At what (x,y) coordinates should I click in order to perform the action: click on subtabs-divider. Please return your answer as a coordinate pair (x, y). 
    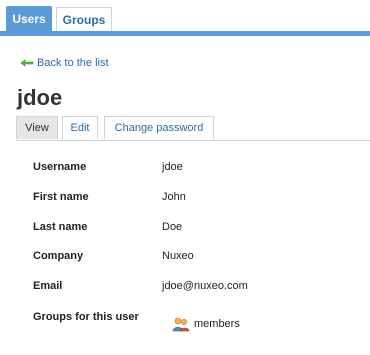
    Looking at the image, I should click on (193, 140).